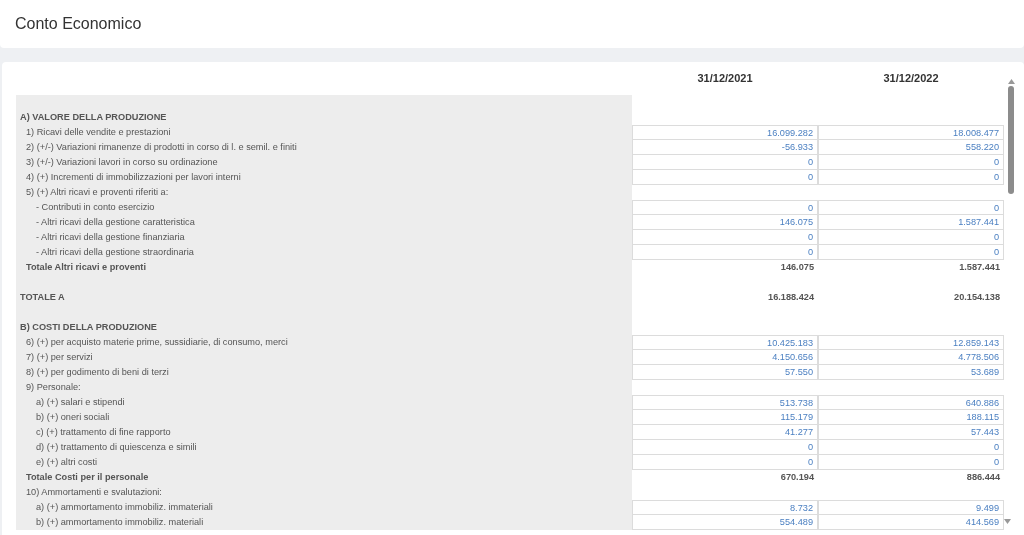 The image size is (1024, 535). I want to click on scrollbar-thumb, so click(1011, 140).